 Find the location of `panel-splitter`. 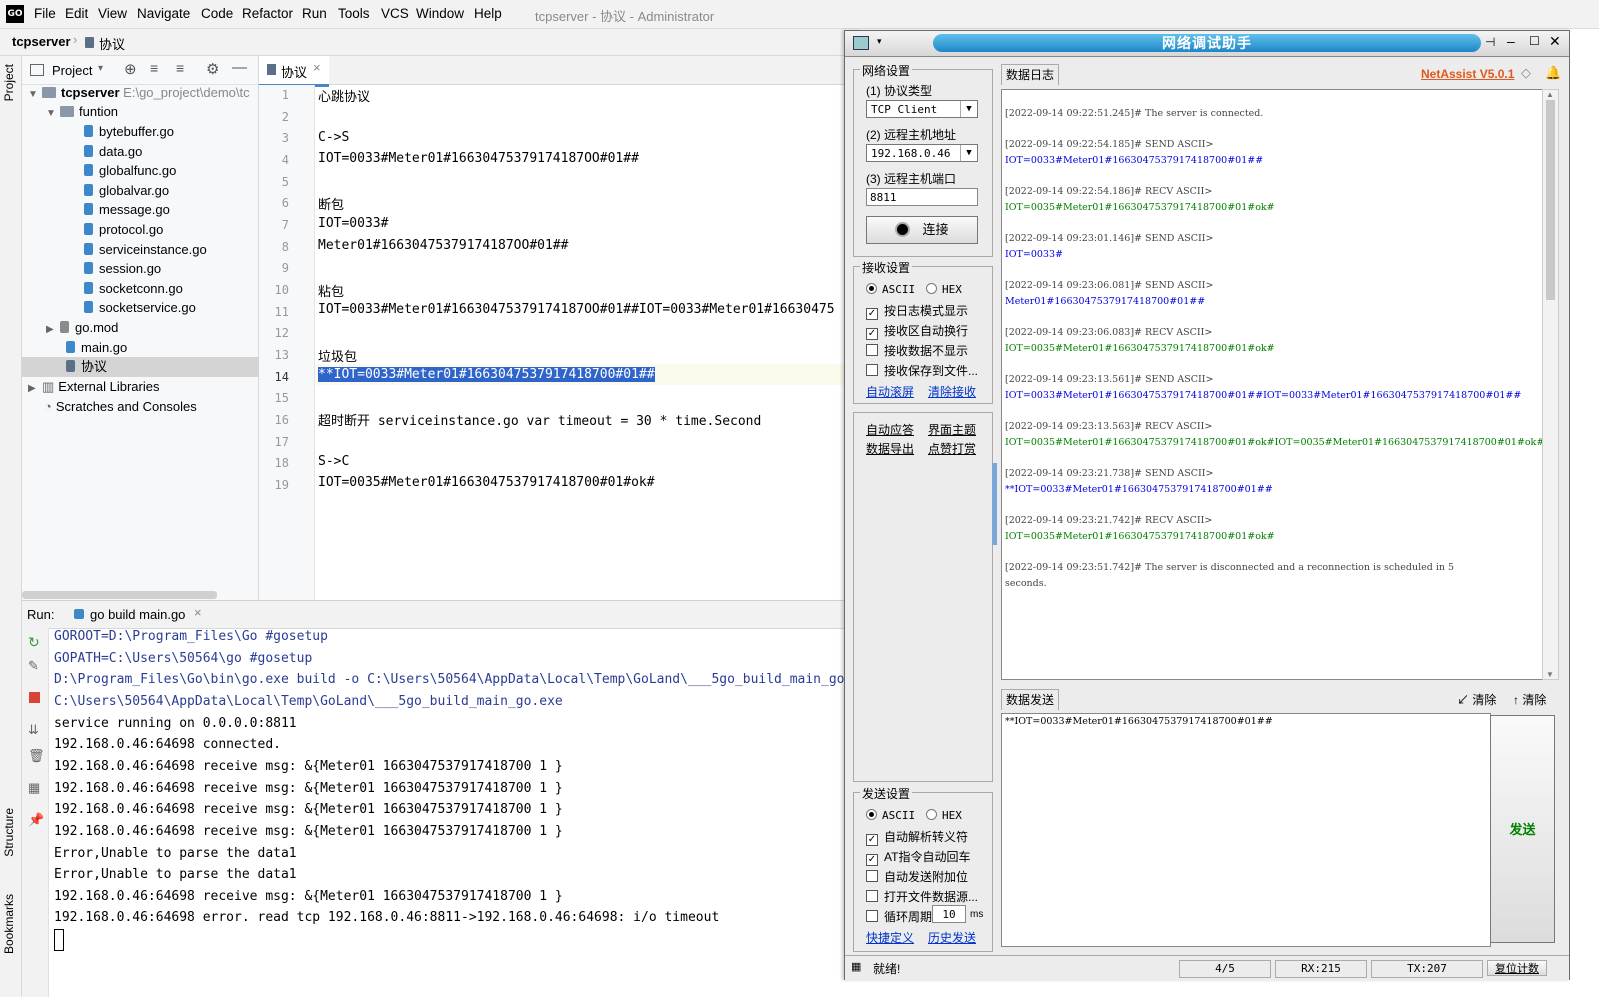

panel-splitter is located at coordinates (994, 504).